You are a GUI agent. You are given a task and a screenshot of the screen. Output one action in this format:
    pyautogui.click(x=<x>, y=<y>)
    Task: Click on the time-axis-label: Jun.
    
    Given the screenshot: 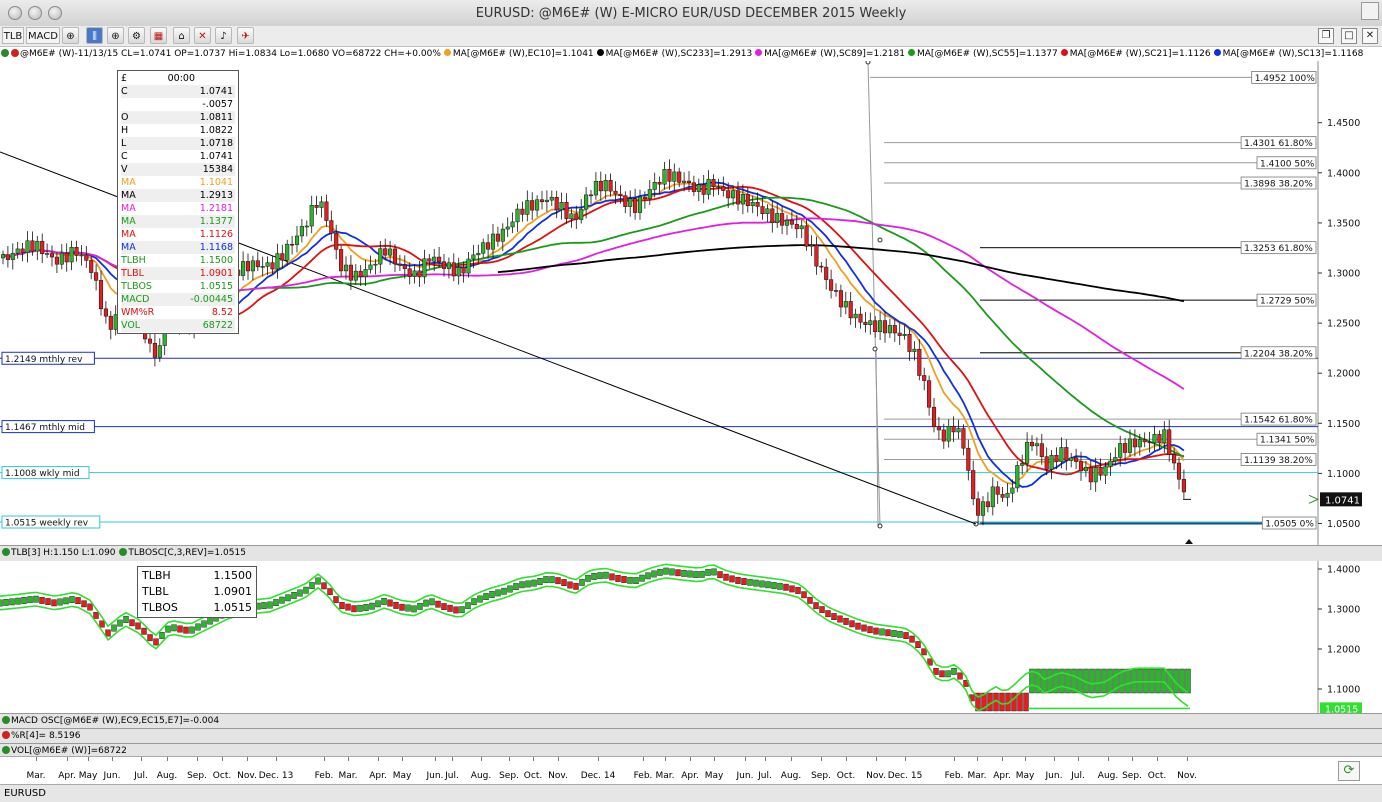 What is the action you would take?
    pyautogui.click(x=1054, y=776)
    